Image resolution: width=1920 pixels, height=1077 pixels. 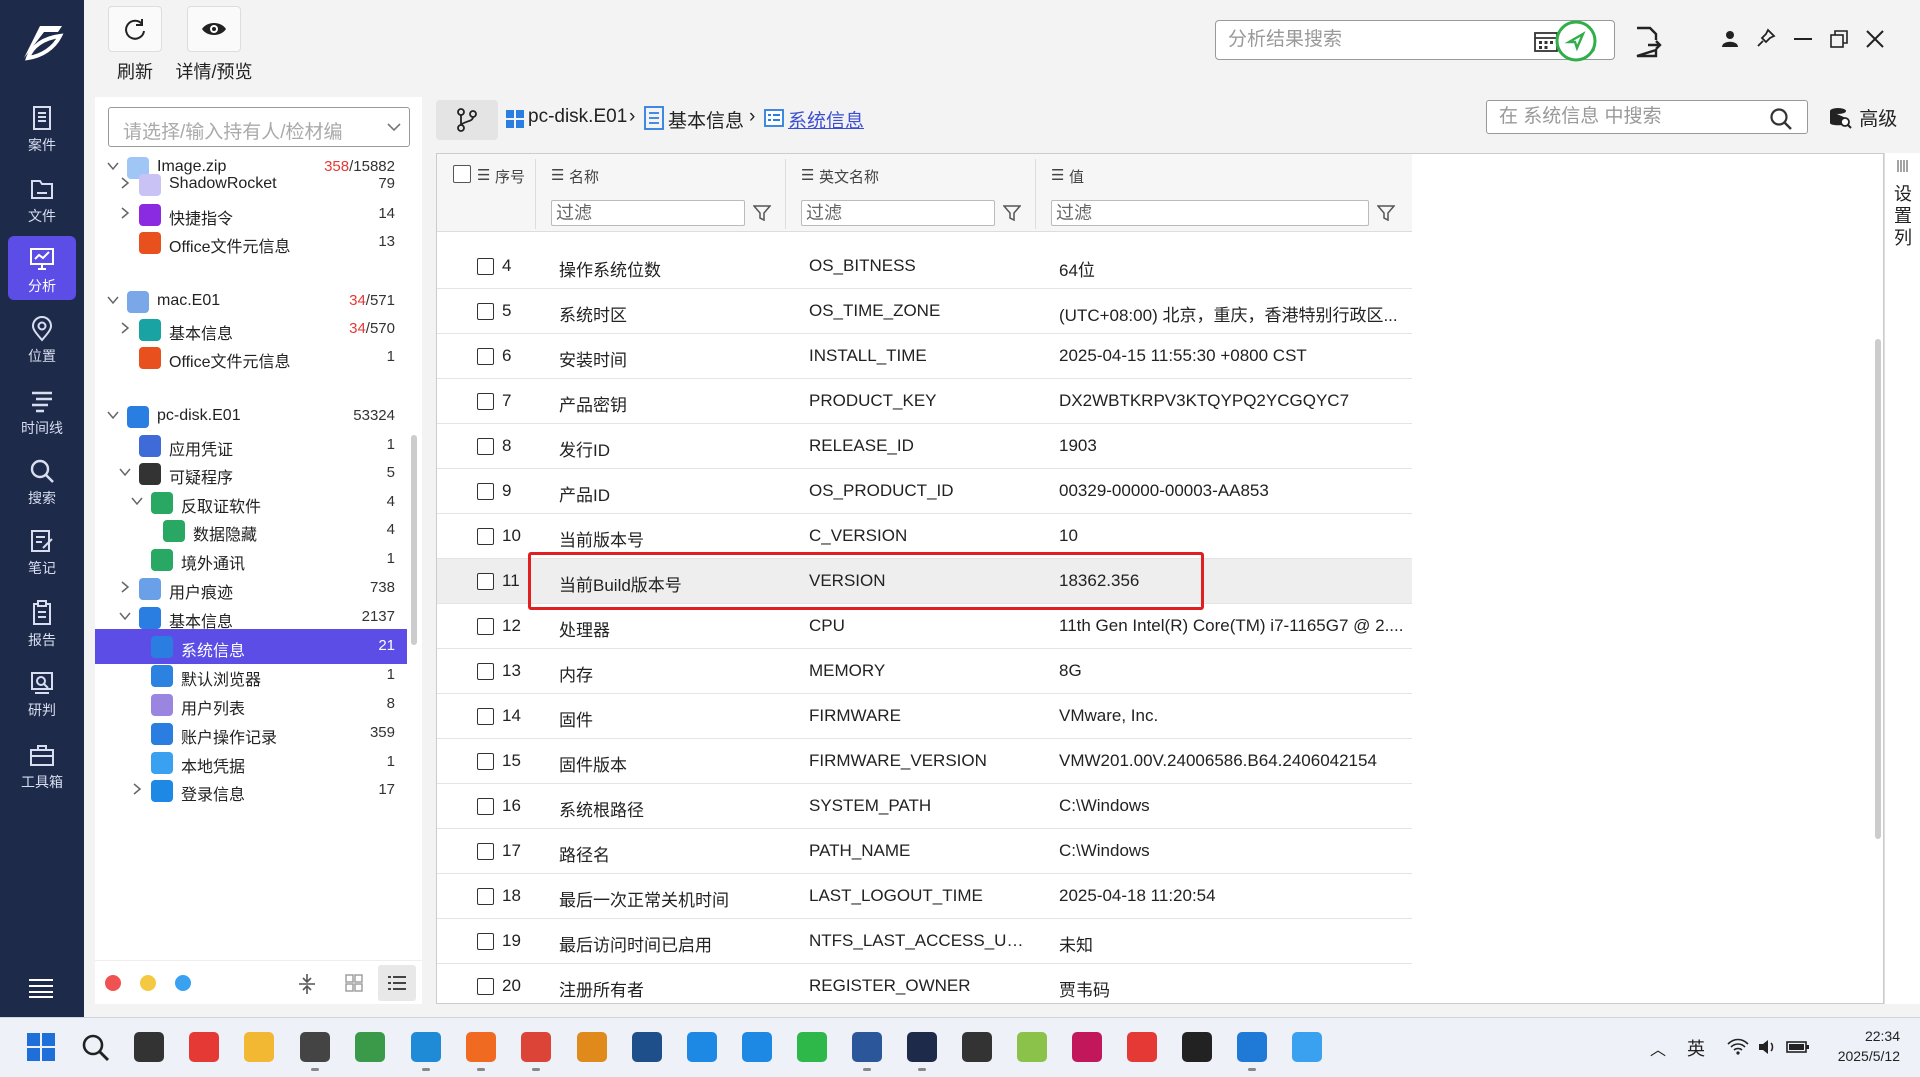 I want to click on breadcrumb-item-system-info: 系统信息, so click(x=826, y=119).